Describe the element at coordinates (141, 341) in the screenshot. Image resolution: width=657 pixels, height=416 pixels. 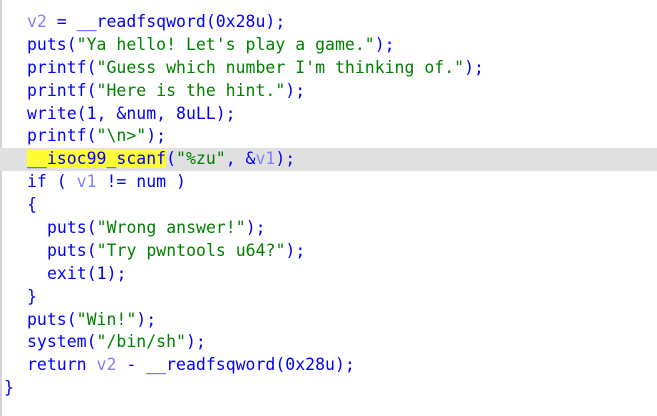
I see `string-literal: "/bin/sh"` at that location.